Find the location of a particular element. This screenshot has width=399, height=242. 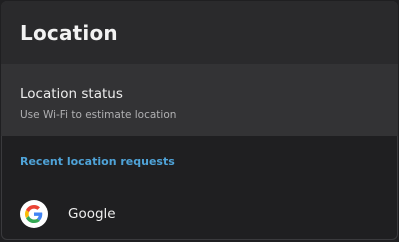

location-status-summary: Use Wi-Fi to estimate location is located at coordinates (98, 115).